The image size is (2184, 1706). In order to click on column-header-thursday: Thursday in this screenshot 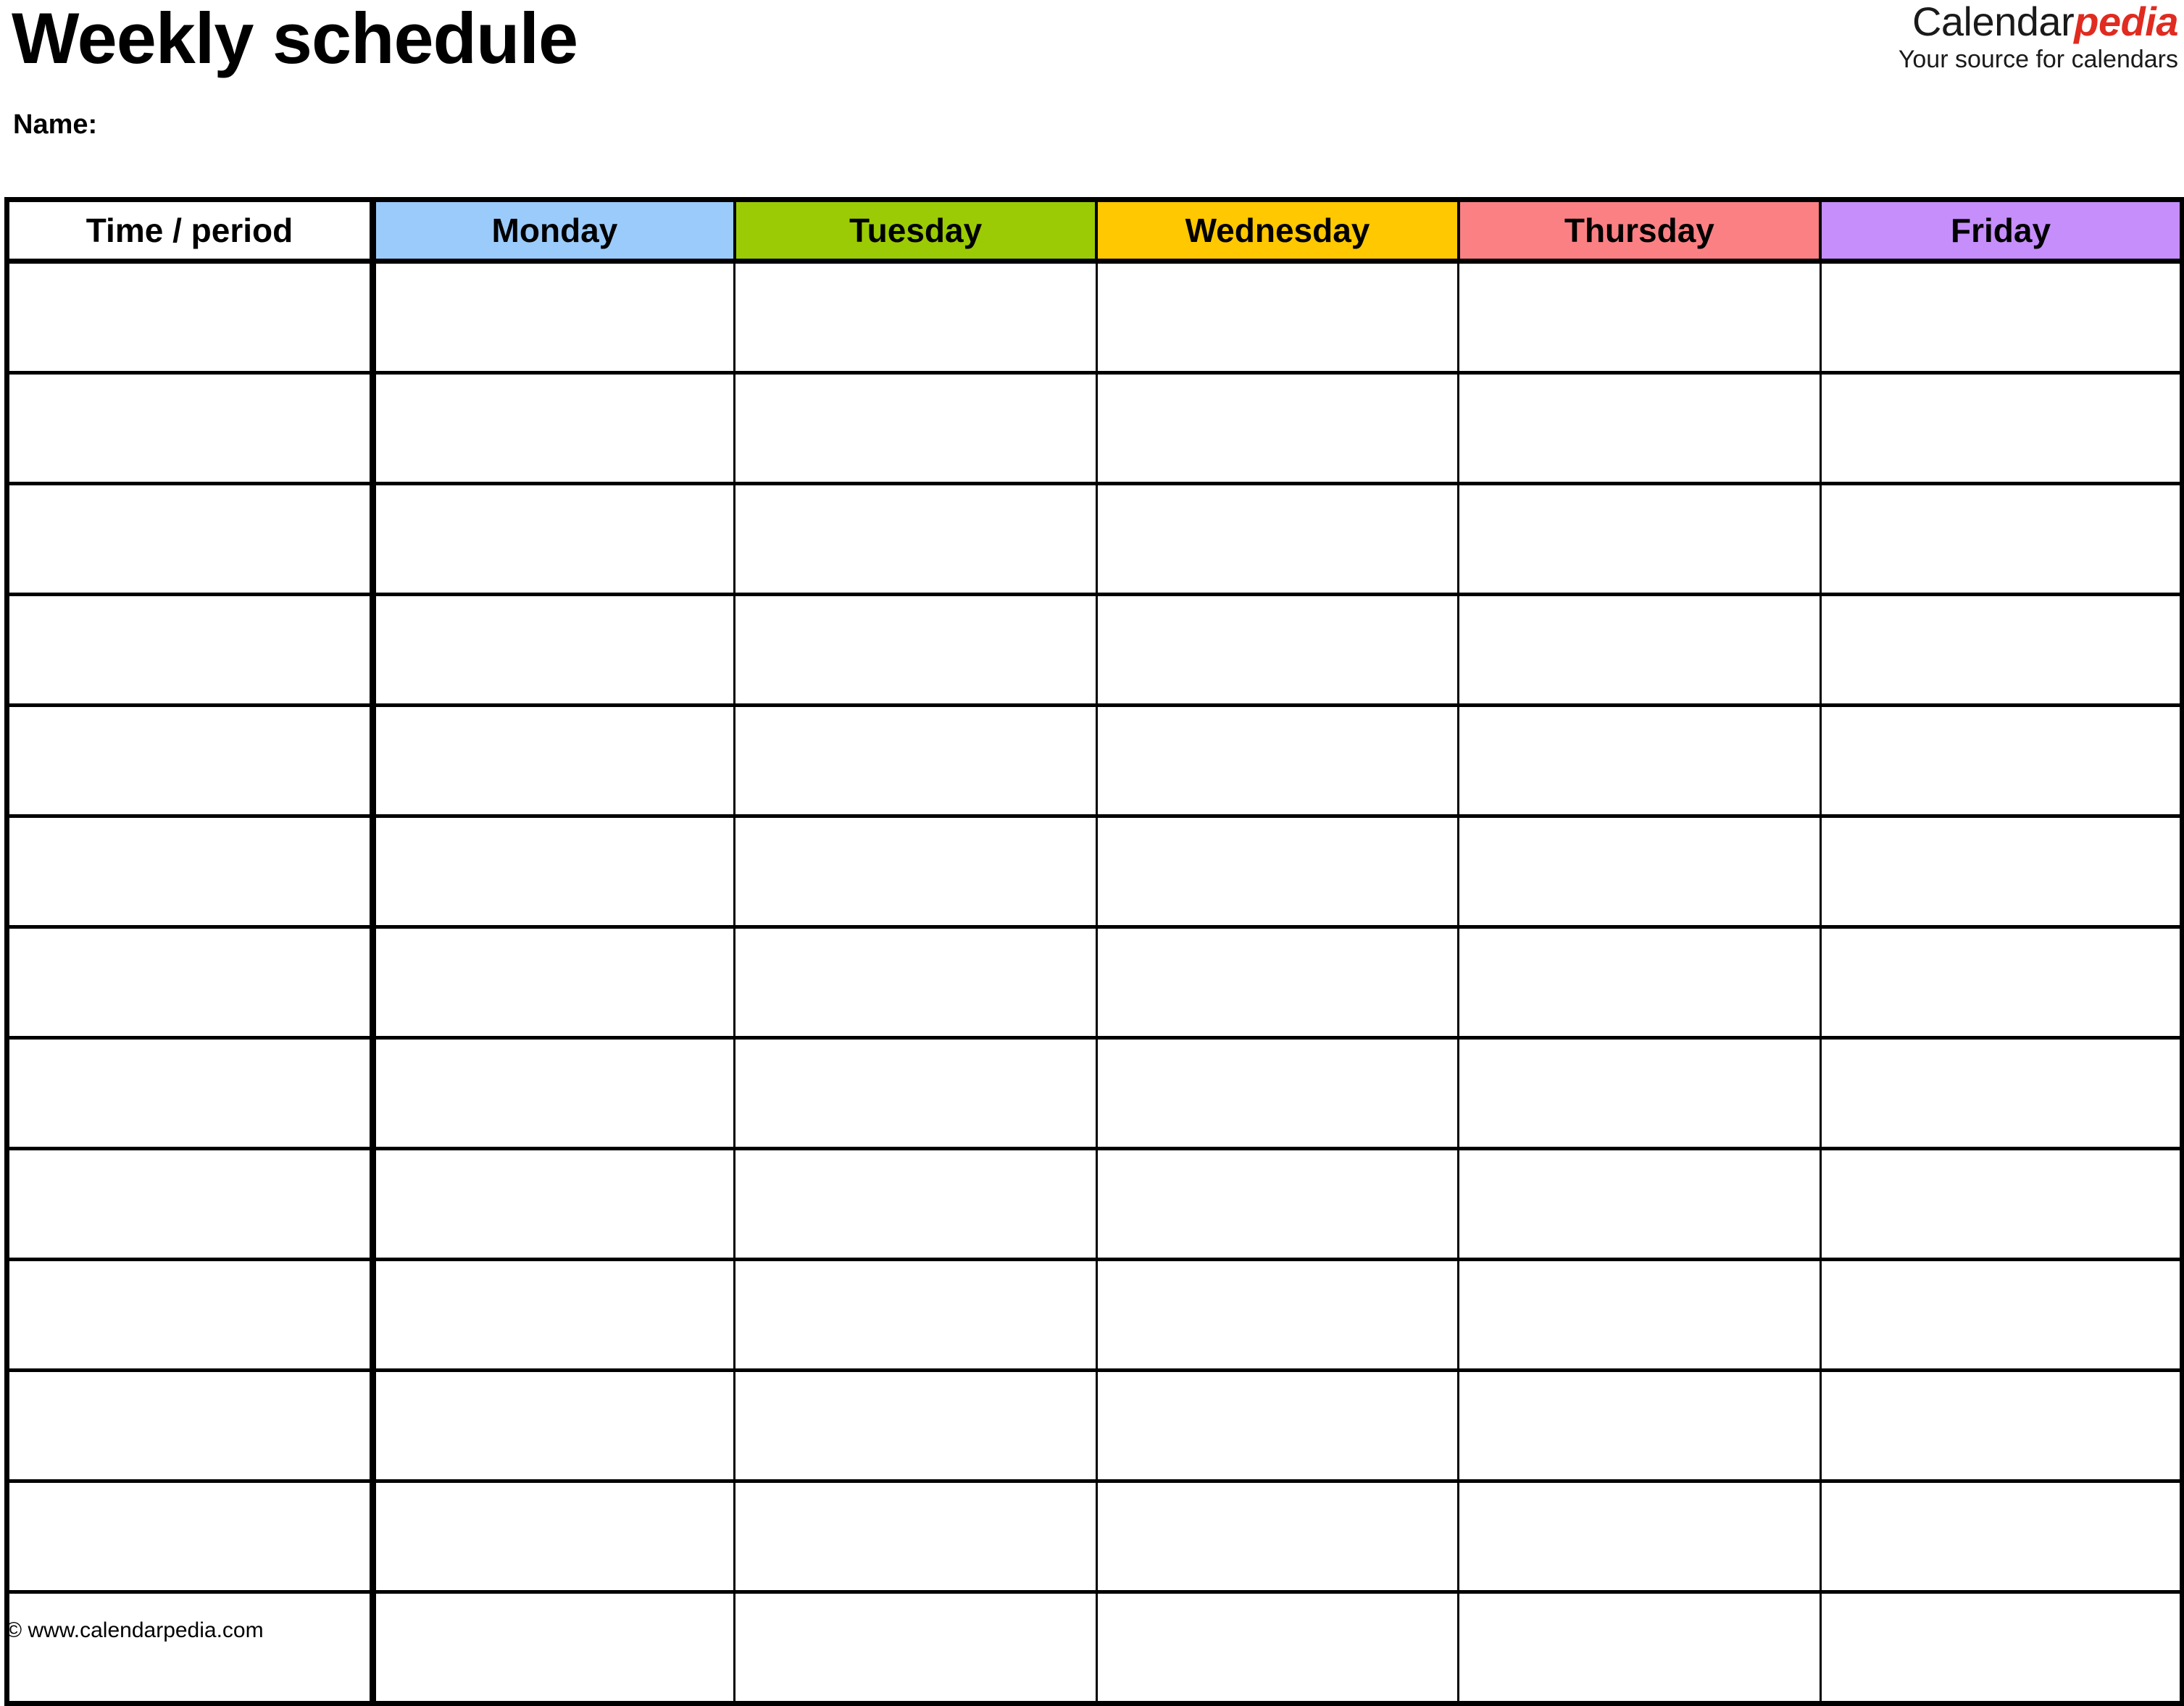, I will do `click(1639, 230)`.